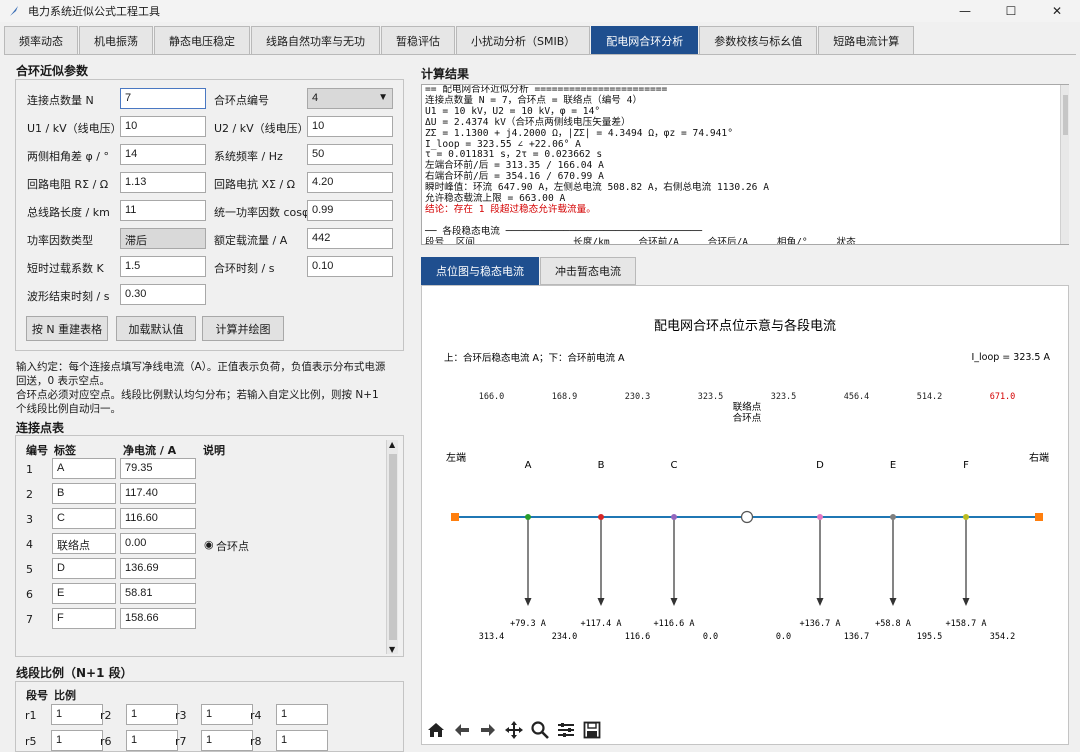  Describe the element at coordinates (350, 266) in the screenshot. I see `param-input-14: 0.10` at that location.